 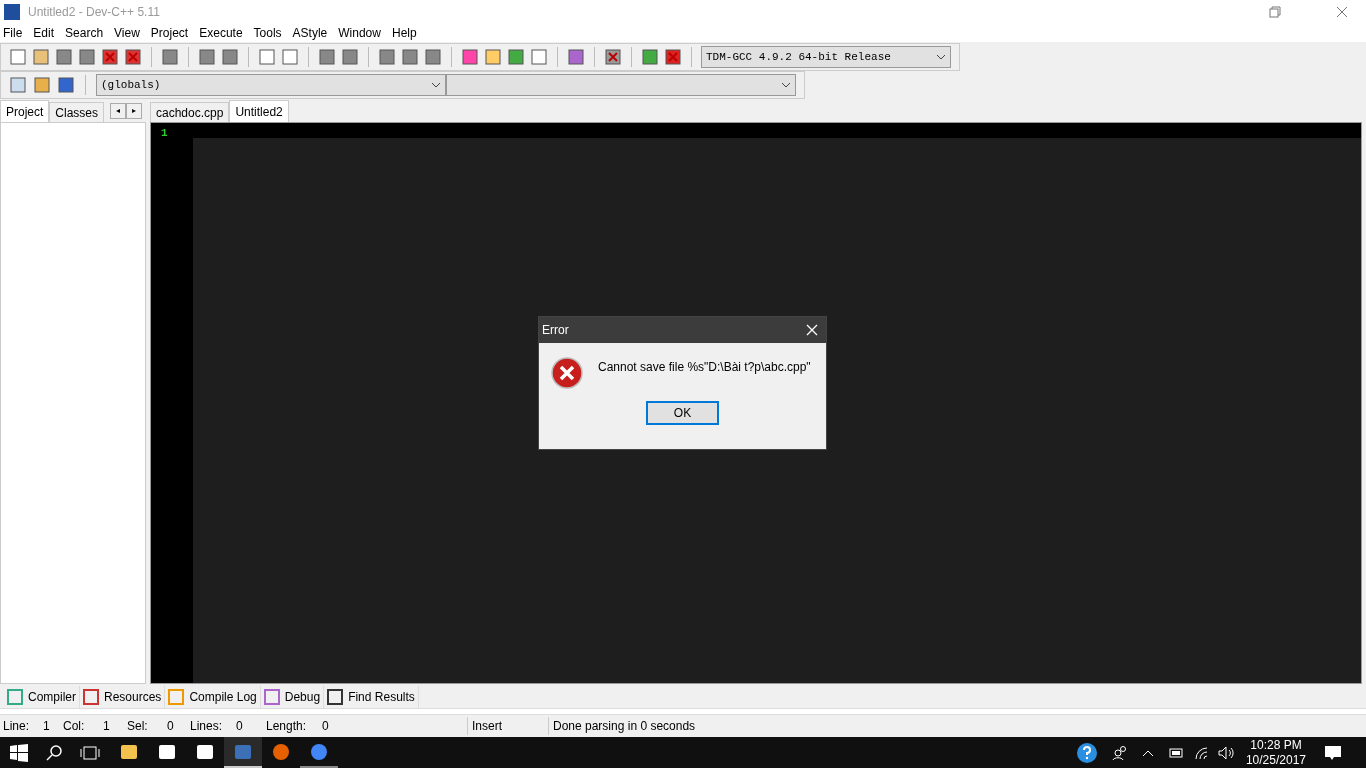 What do you see at coordinates (138, 726) in the screenshot?
I see `status-label: Sel:` at bounding box center [138, 726].